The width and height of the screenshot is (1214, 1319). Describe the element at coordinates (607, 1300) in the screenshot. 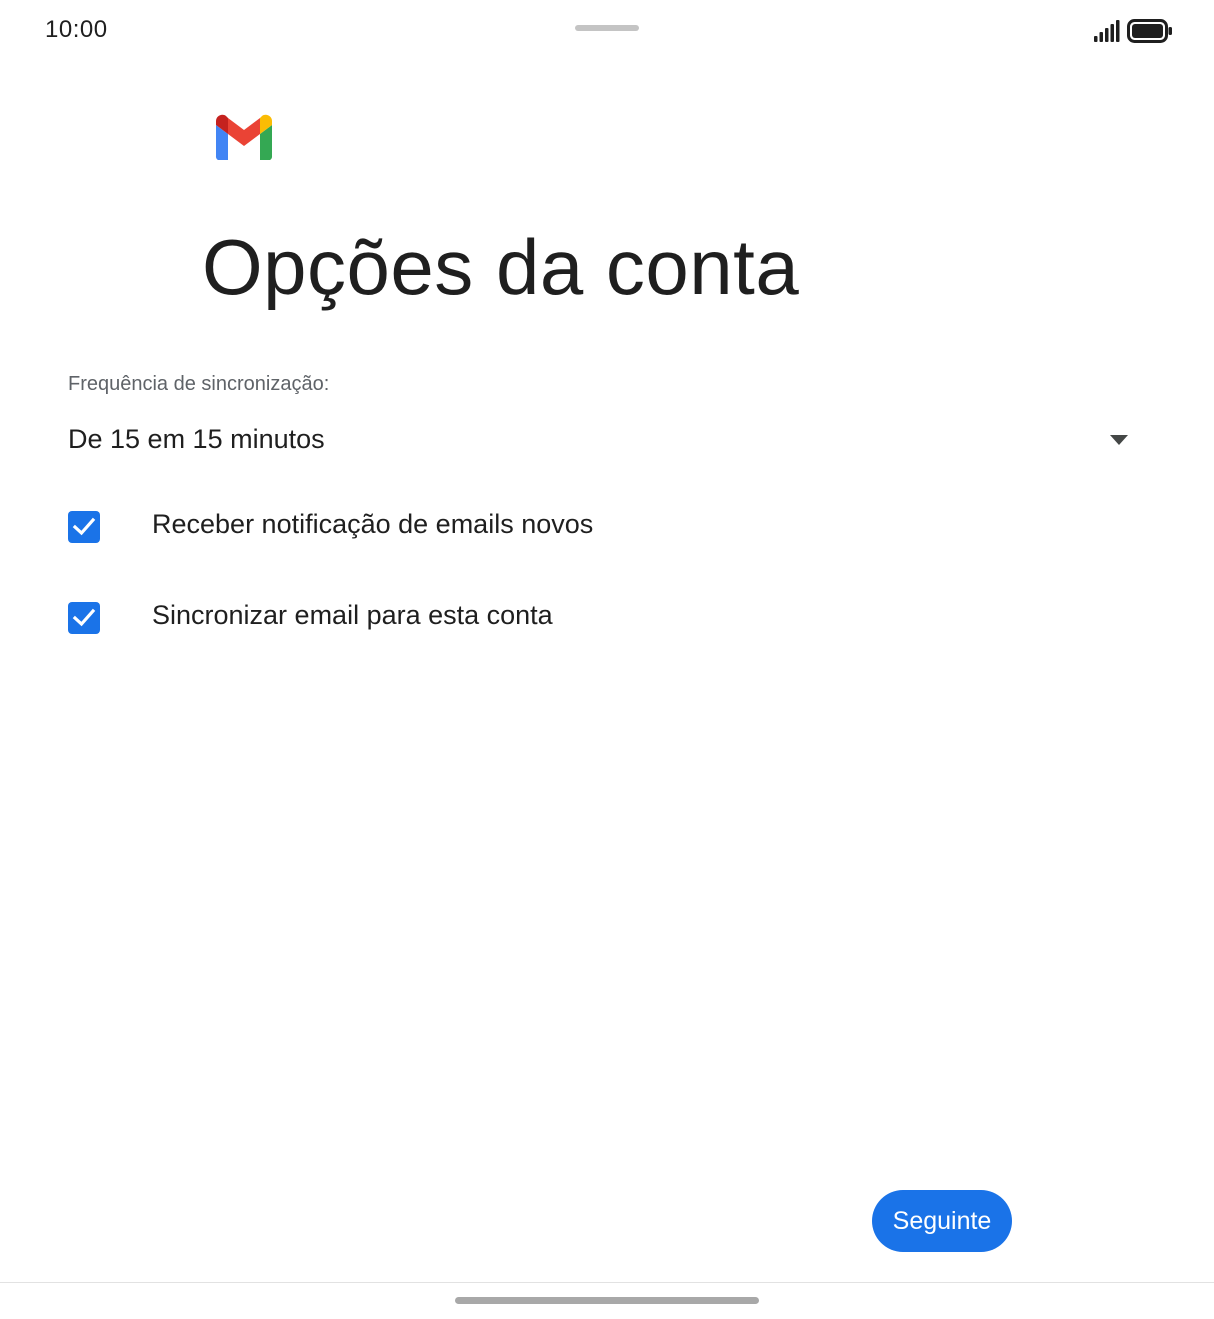

I see `home-indicator` at that location.